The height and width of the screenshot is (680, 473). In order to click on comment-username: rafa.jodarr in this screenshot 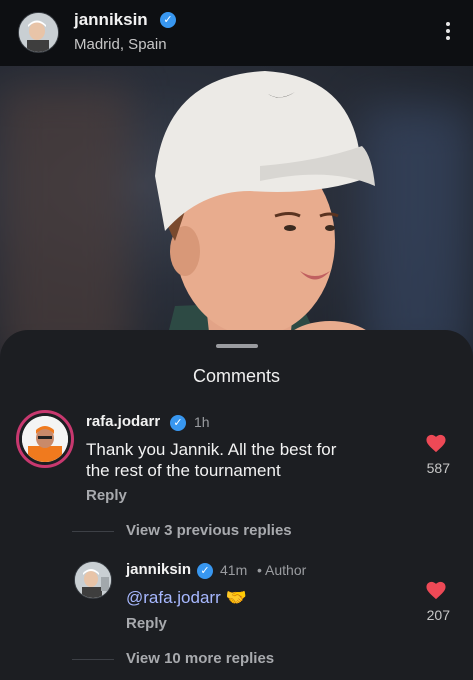, I will do `click(123, 421)`.